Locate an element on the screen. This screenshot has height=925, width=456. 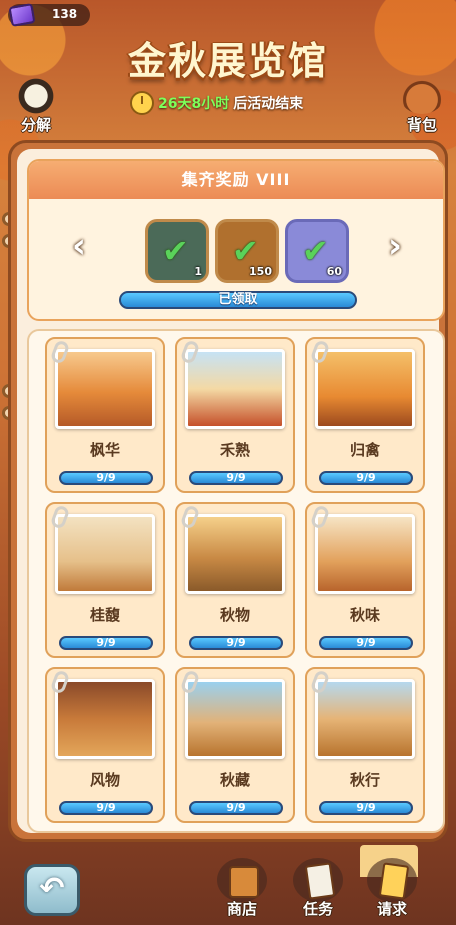
shop-button: 商店 is located at coordinates (242, 890).